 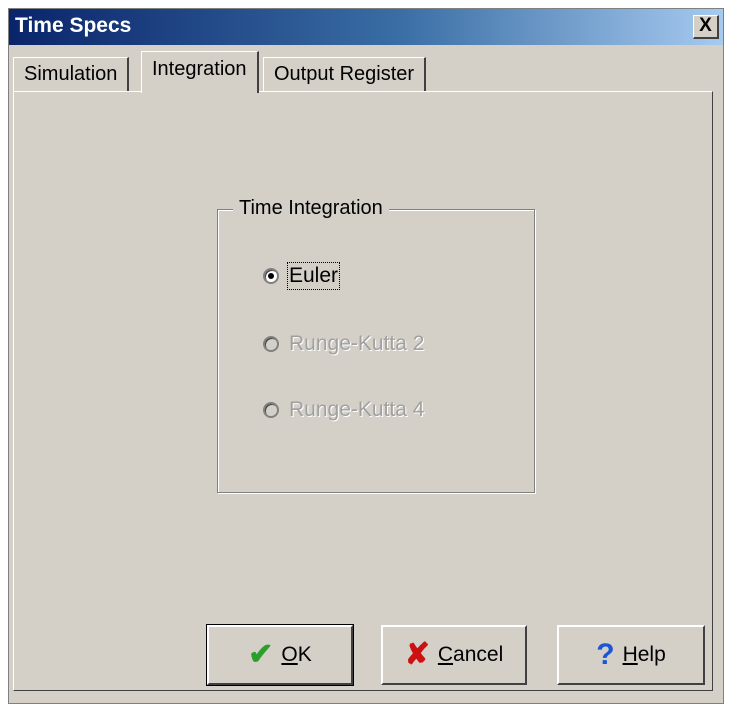 I want to click on tab-simulation-label: Simulation, so click(x=71, y=74).